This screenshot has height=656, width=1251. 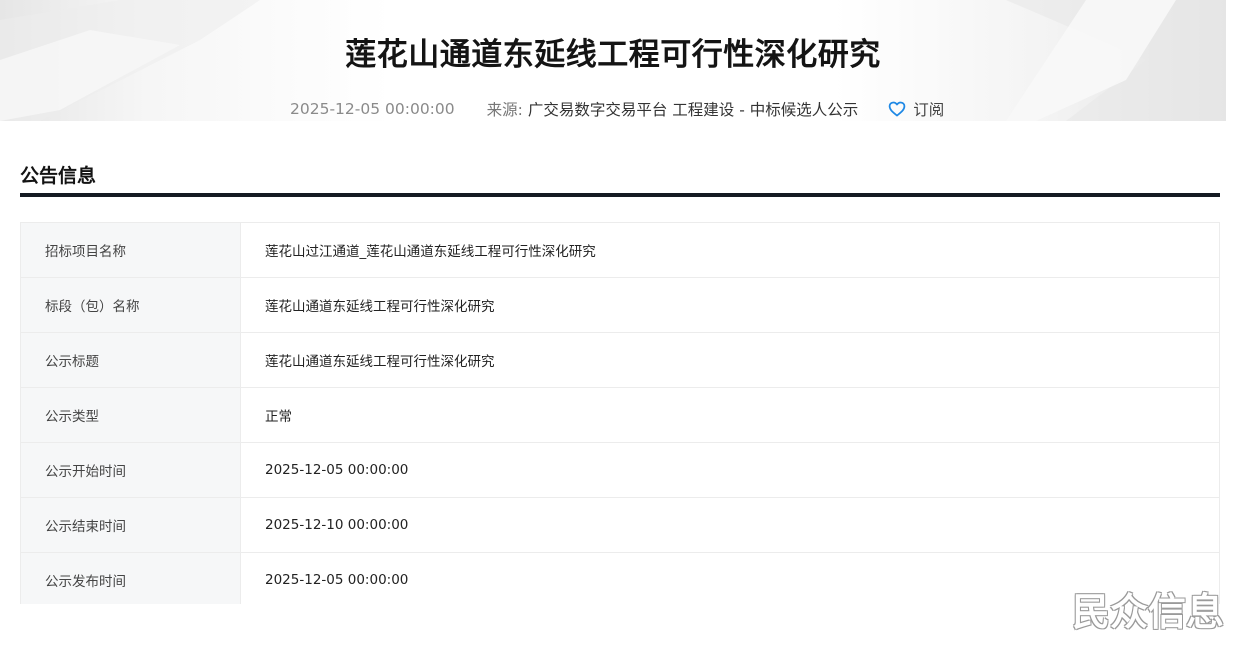 I want to click on row-label: 公示发布时间, so click(x=131, y=578).